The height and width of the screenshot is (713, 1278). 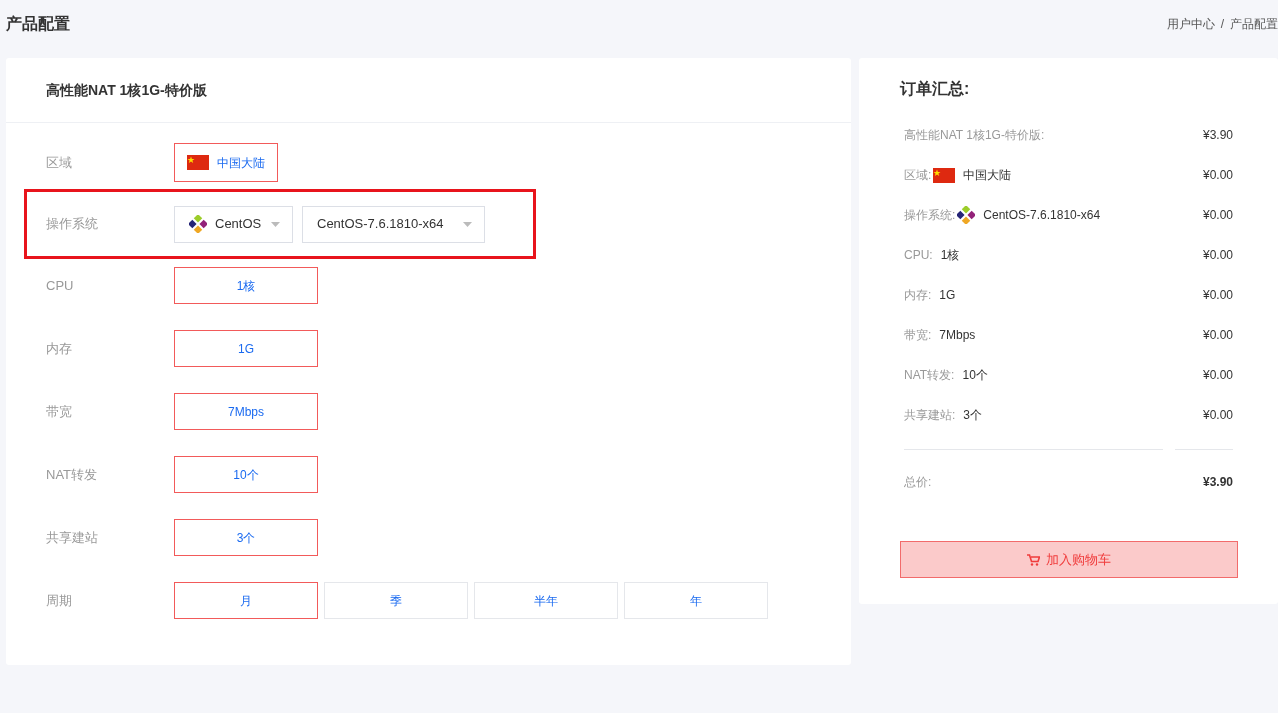 I want to click on row-label: 区域, so click(x=59, y=162).